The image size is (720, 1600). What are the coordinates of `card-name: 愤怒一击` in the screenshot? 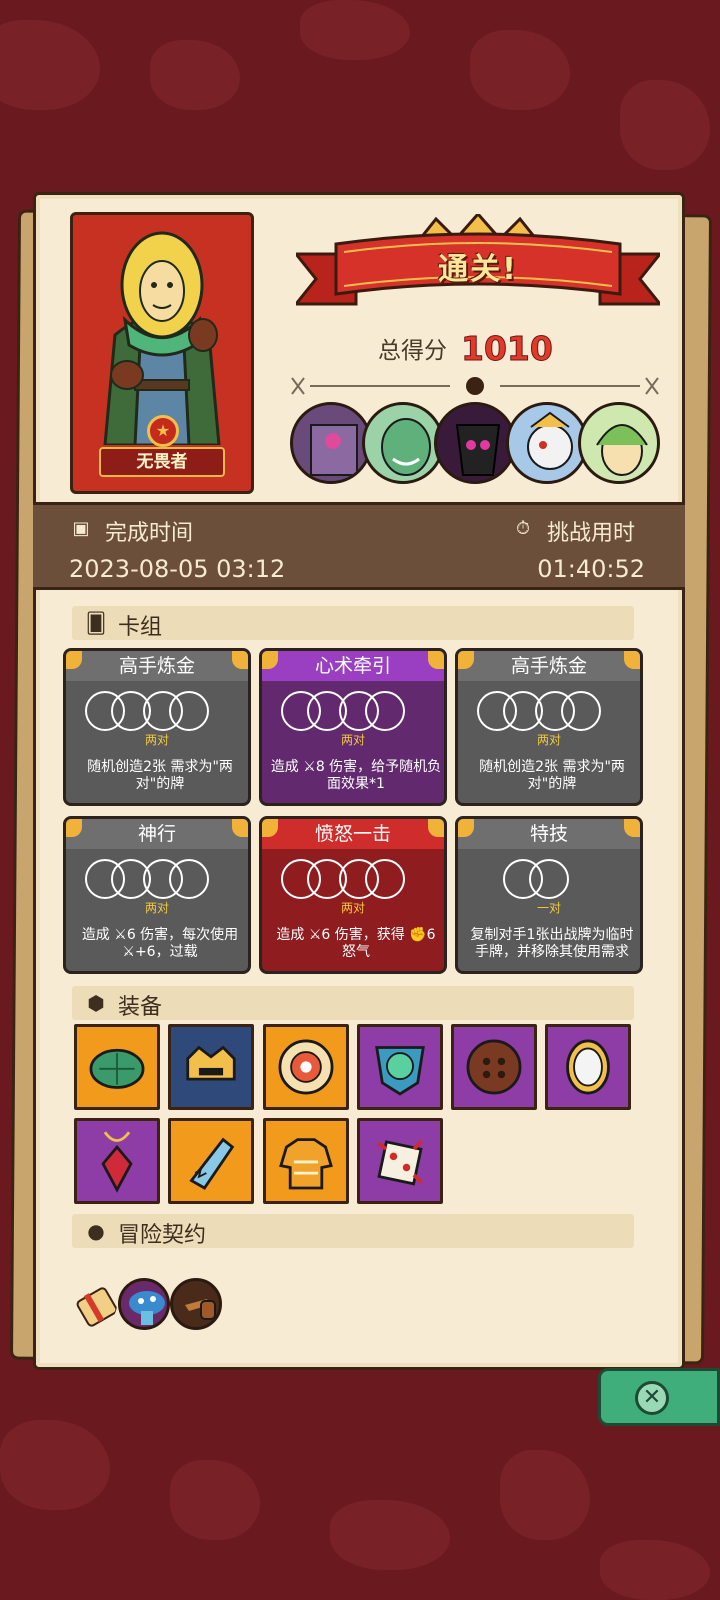 It's located at (353, 834).